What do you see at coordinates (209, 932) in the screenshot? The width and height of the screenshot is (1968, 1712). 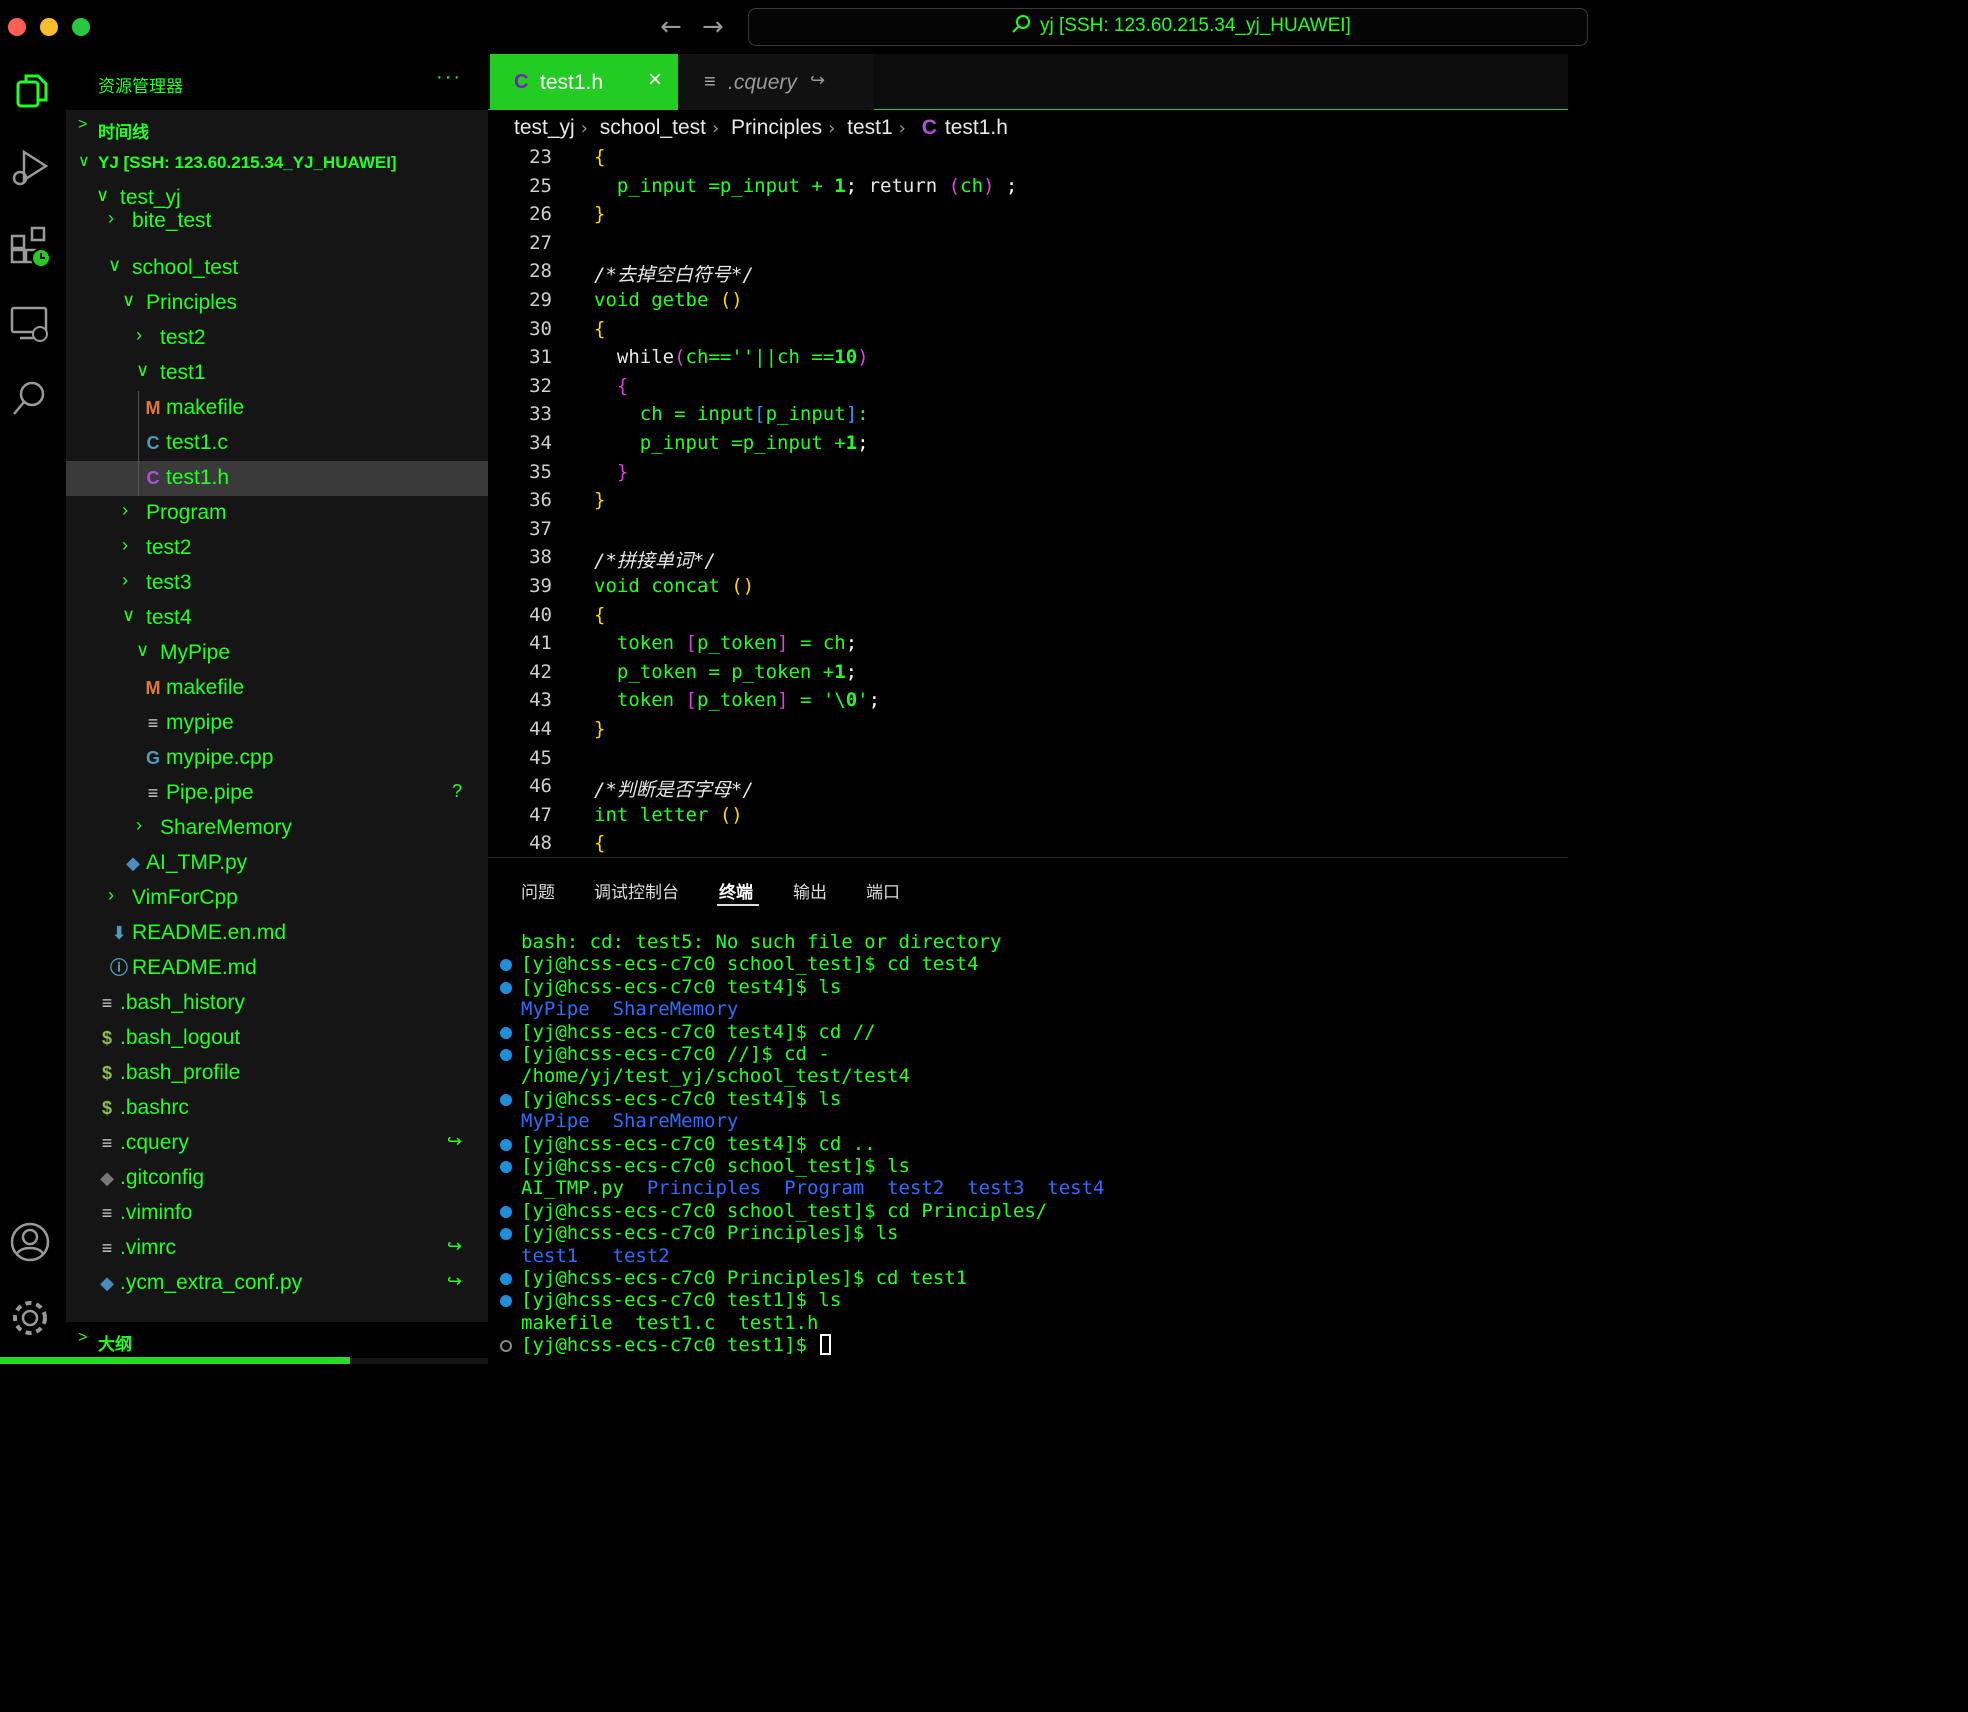 I see `tree-item-label: README.en.md` at bounding box center [209, 932].